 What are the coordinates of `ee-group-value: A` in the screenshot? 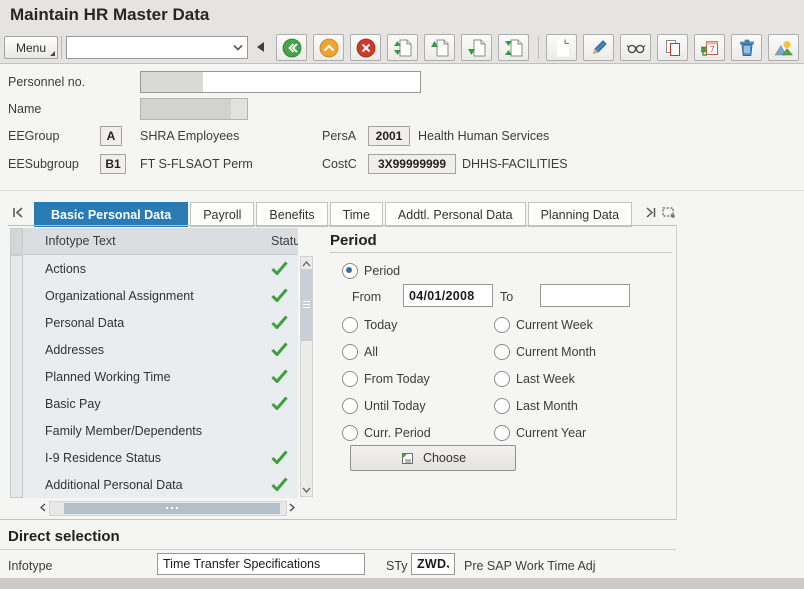 It's located at (111, 136).